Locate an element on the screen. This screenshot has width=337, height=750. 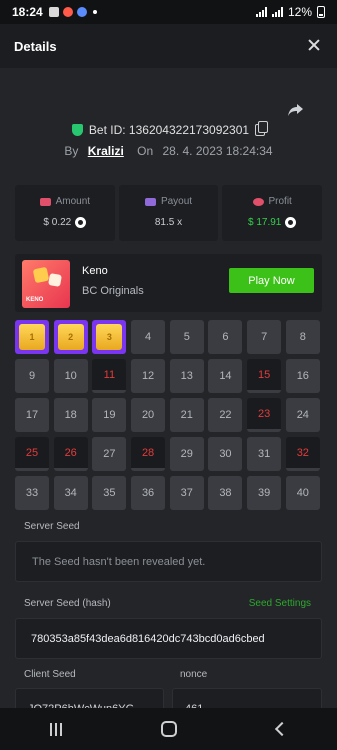
server-seed-hash-field: 780353a85f43dea6d816420dc743bcd0ad6cbed is located at coordinates (168, 638).